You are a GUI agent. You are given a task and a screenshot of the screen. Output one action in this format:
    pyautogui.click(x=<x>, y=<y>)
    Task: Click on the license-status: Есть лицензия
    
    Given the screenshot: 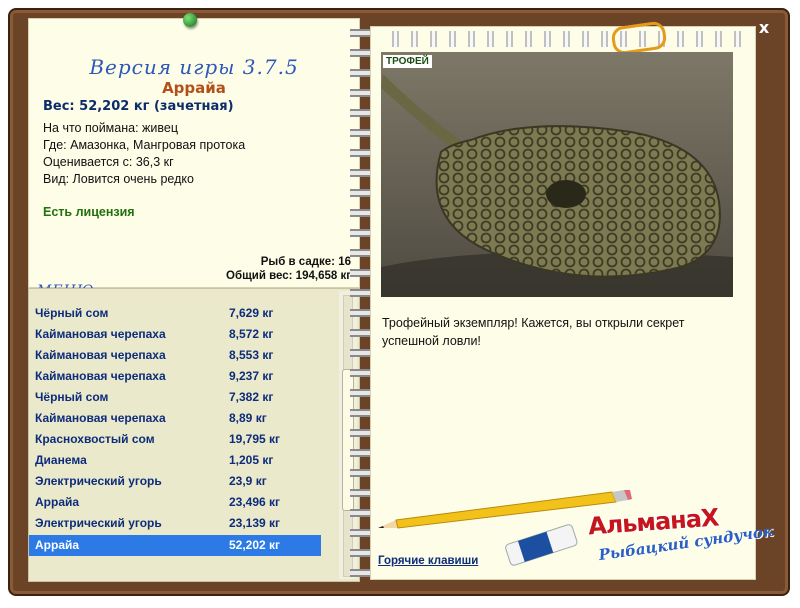 What is the action you would take?
    pyautogui.click(x=89, y=212)
    